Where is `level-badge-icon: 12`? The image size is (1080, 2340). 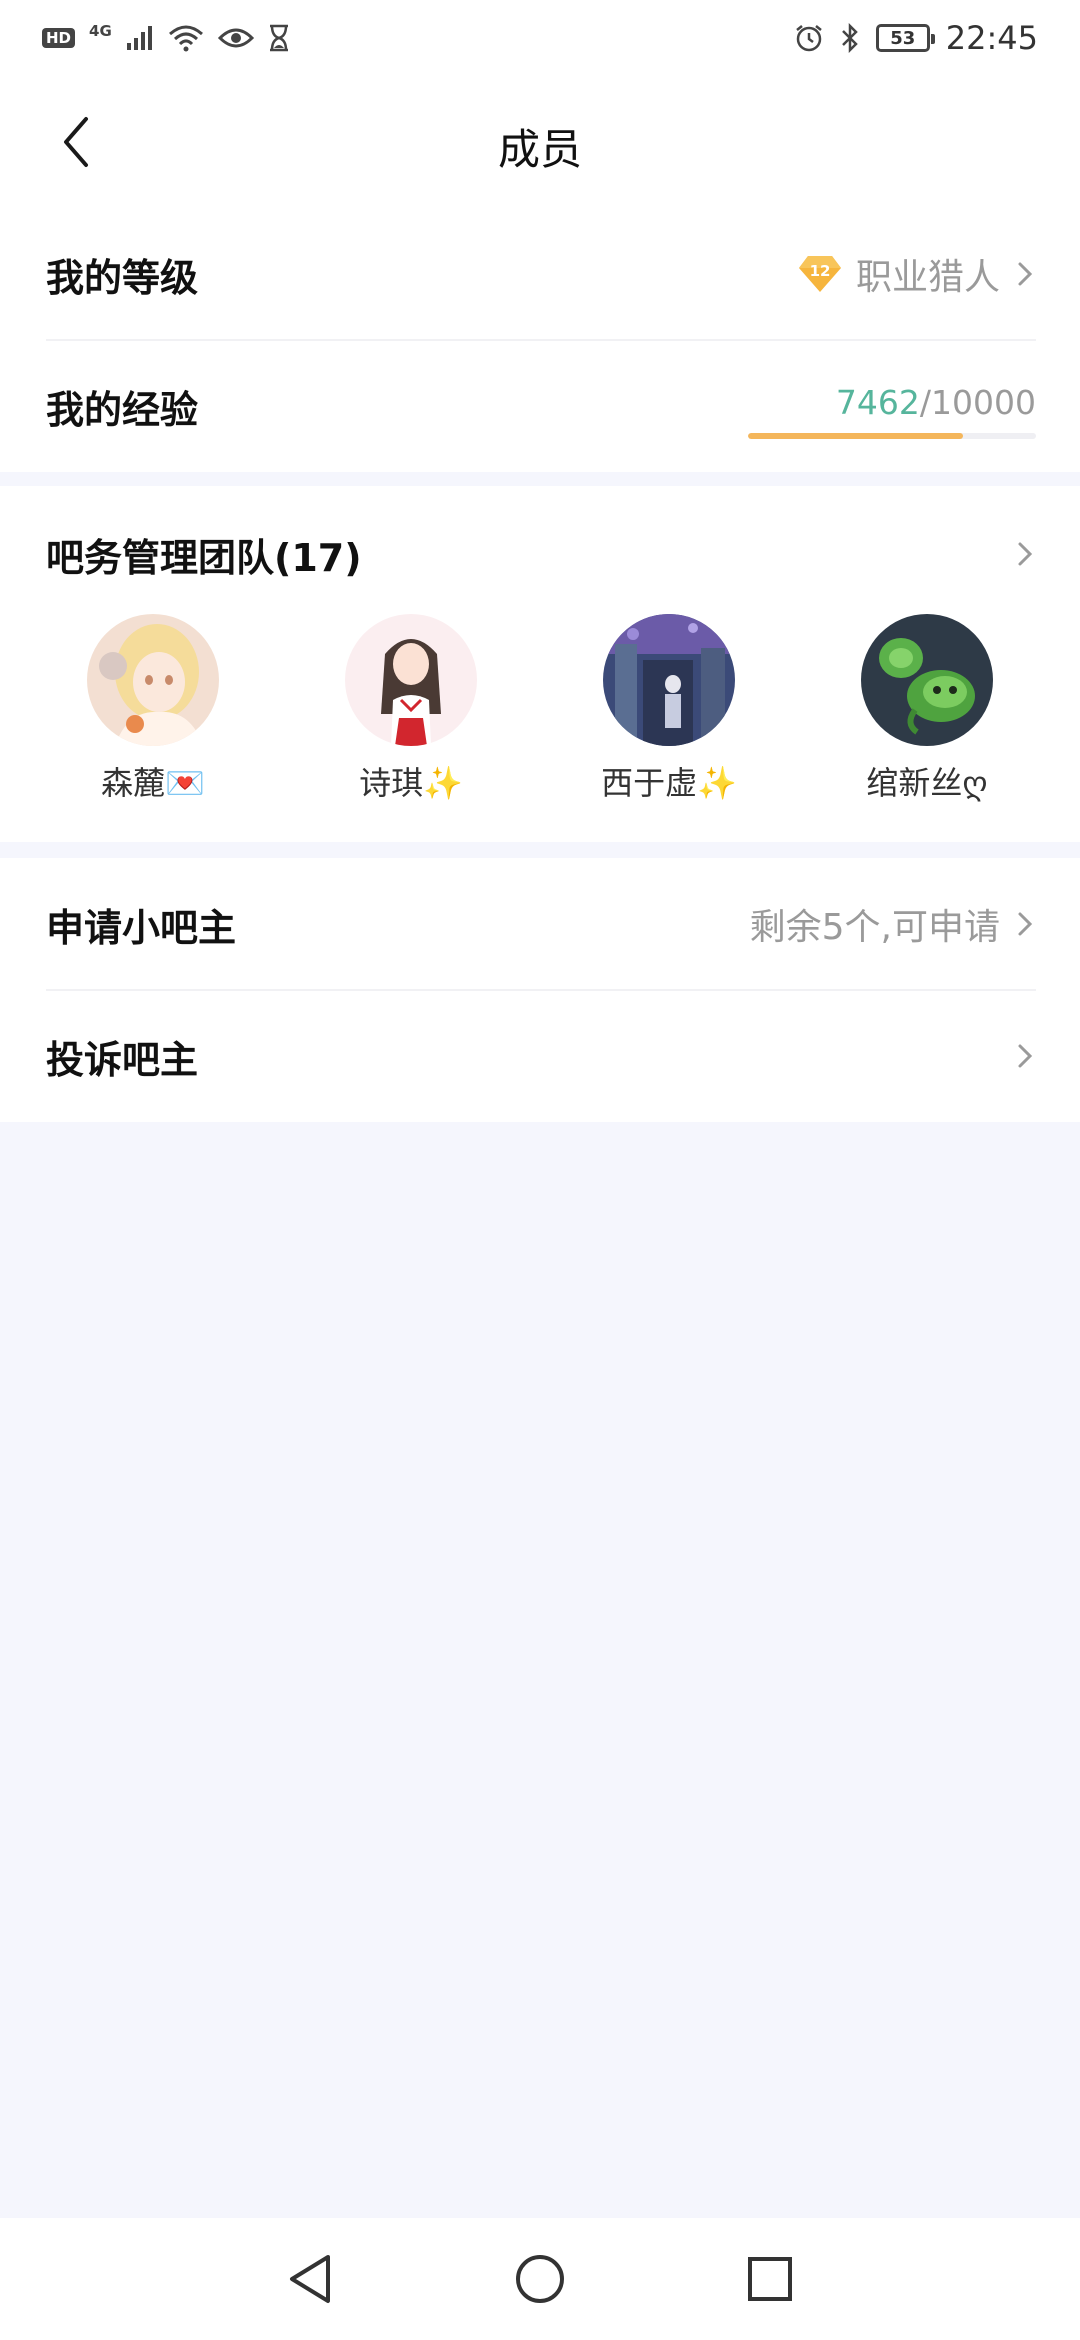 level-badge-icon: 12 is located at coordinates (820, 274).